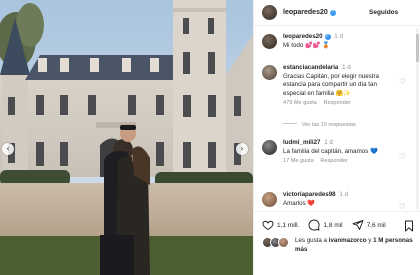 This screenshot has height=275, width=420. What do you see at coordinates (376, 225) in the screenshot?
I see `shares-count: 7,6 mil` at bounding box center [376, 225].